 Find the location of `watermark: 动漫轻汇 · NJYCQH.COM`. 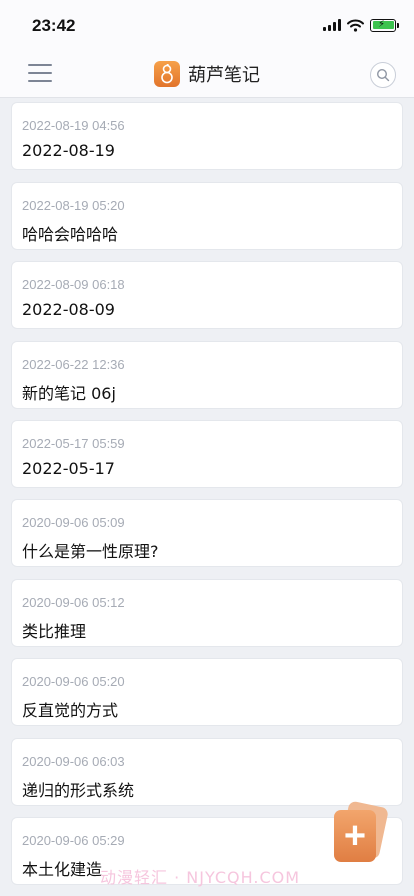

watermark: 动漫轻汇 · NJYCQH.COM is located at coordinates (200, 877).